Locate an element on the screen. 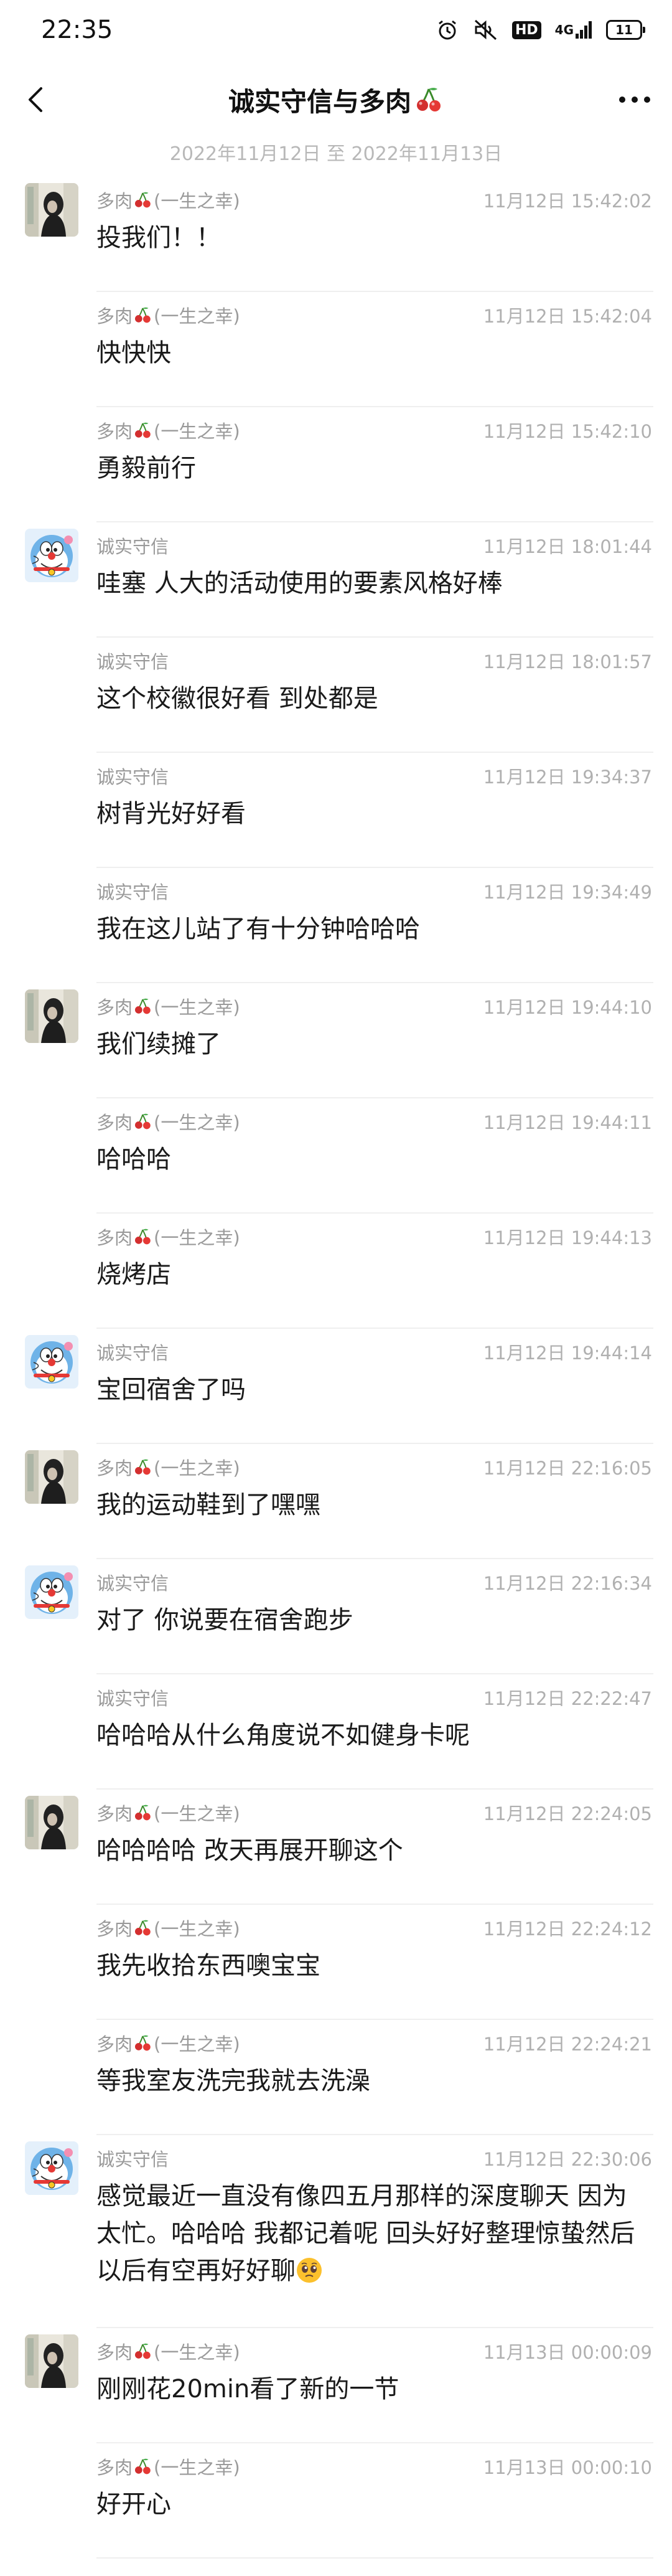 This screenshot has height=2576, width=672. message-item: 诚实守信 11月12日 18:01:44 哇塞 人大的活动使用的要素风格好棒 is located at coordinates (336, 580).